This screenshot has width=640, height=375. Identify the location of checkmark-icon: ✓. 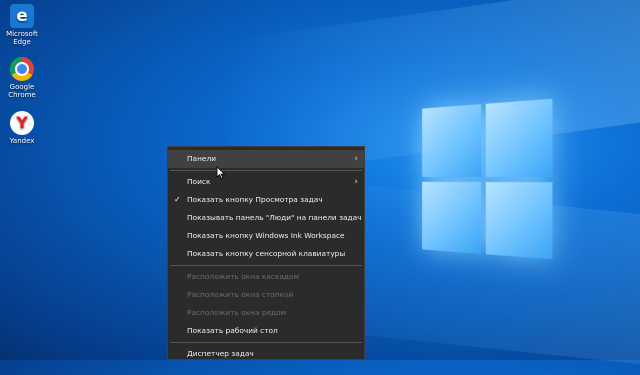
(177, 199).